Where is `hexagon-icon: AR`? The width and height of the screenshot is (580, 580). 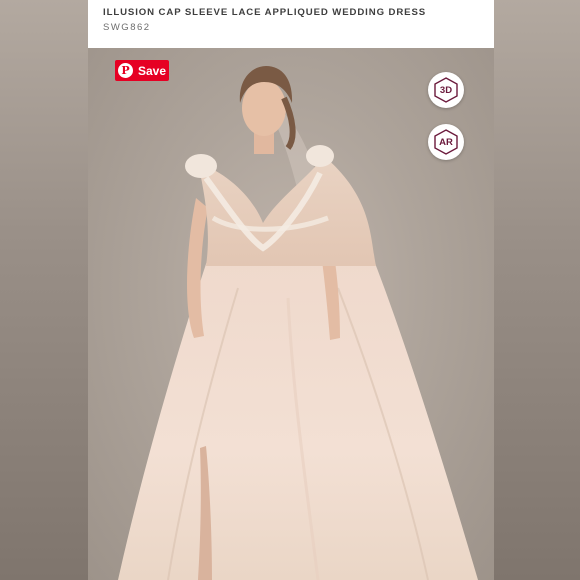
hexagon-icon: AR is located at coordinates (446, 142).